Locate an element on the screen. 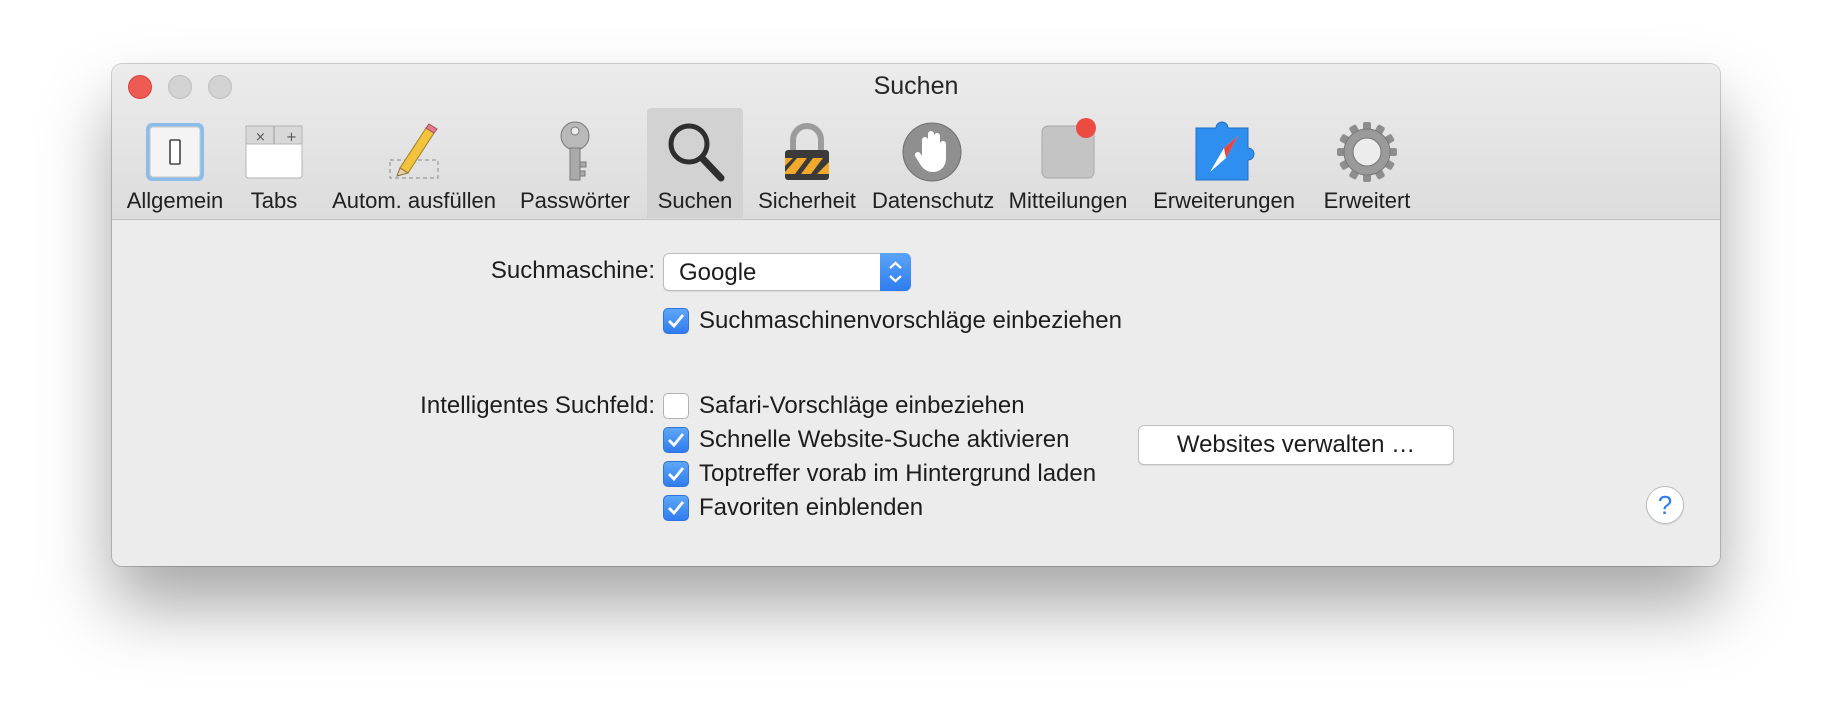 This screenshot has height=726, width=1832. toolbar-item-advanced: Erweitert is located at coordinates (1367, 163).